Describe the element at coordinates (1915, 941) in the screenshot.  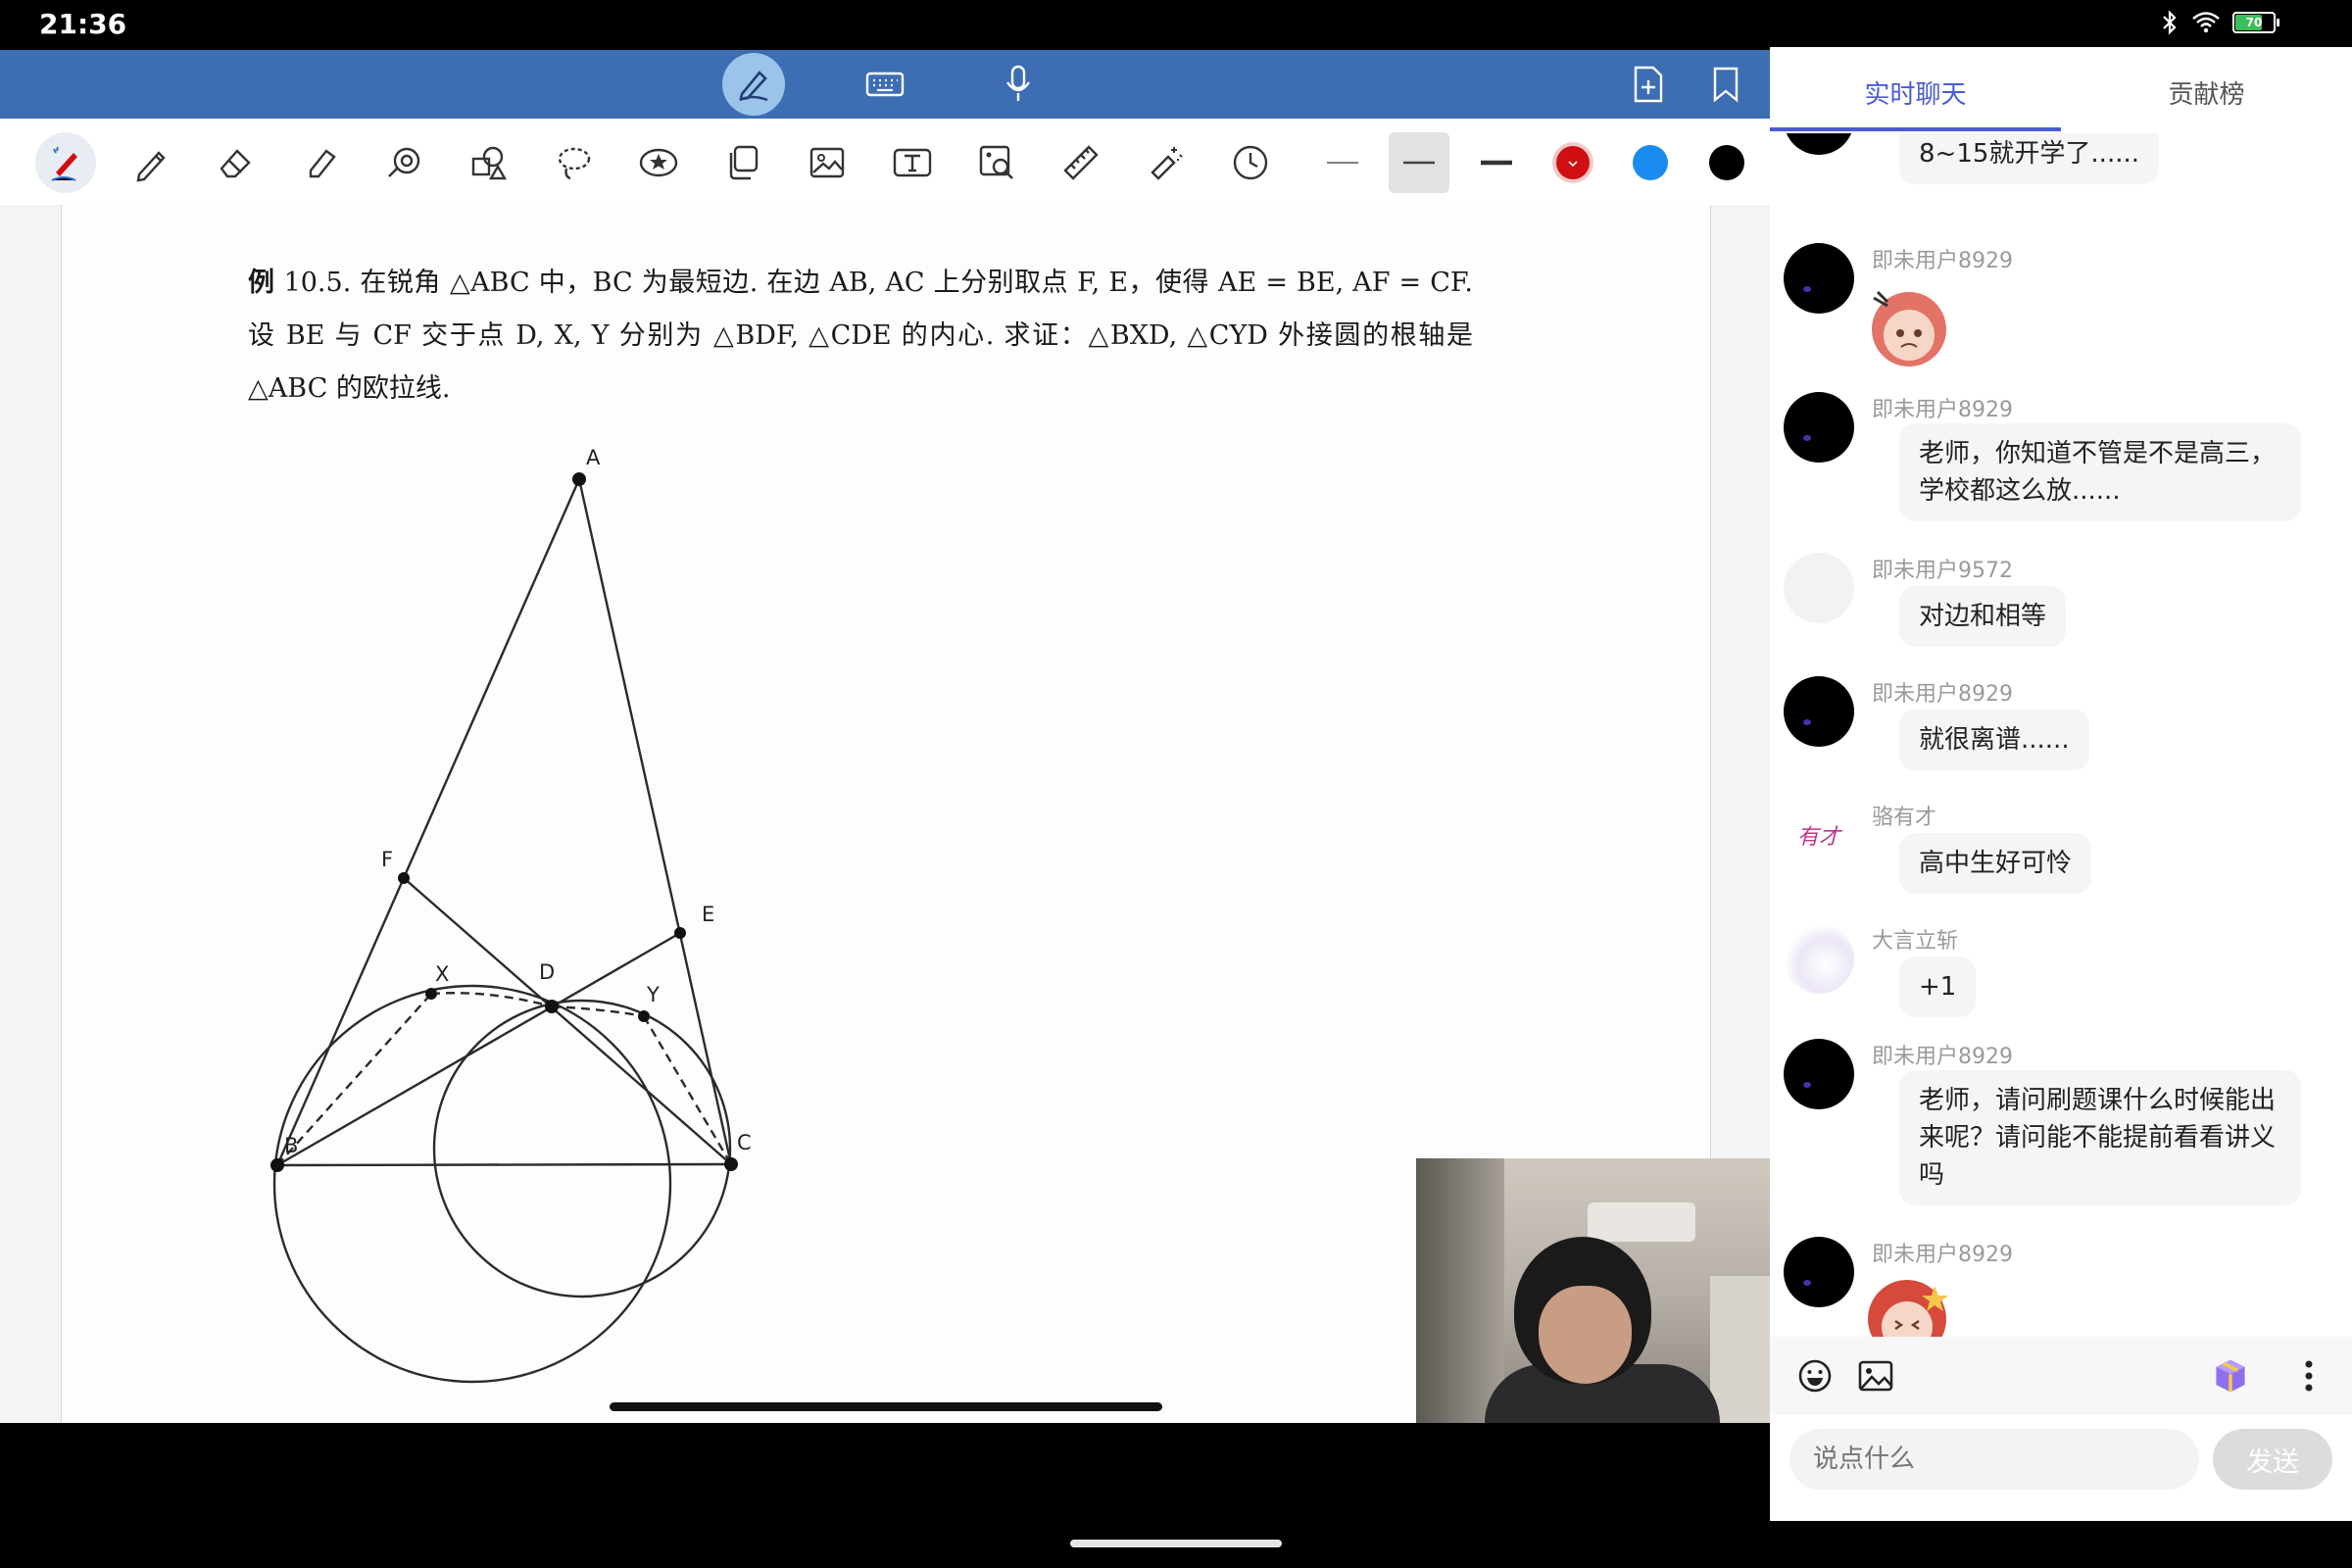
I see `username: 大言立斩` at that location.